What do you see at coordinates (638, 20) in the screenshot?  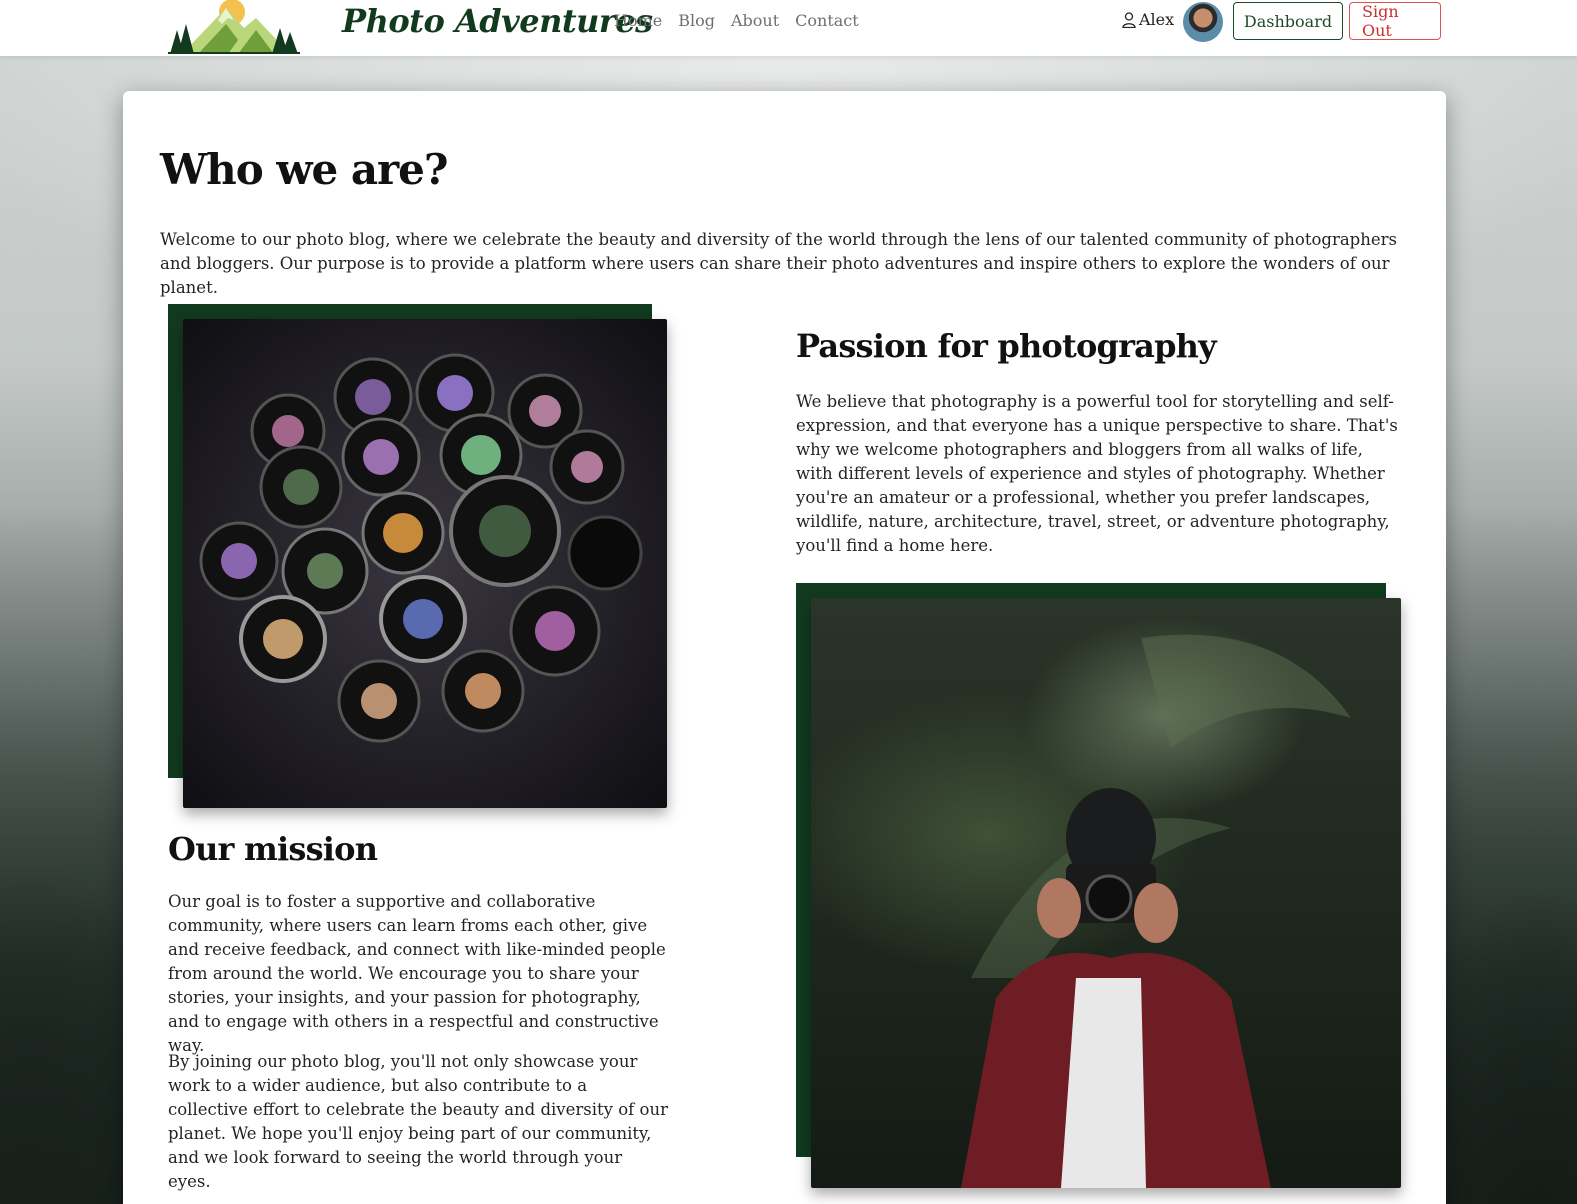 I see `nav-home: Home` at bounding box center [638, 20].